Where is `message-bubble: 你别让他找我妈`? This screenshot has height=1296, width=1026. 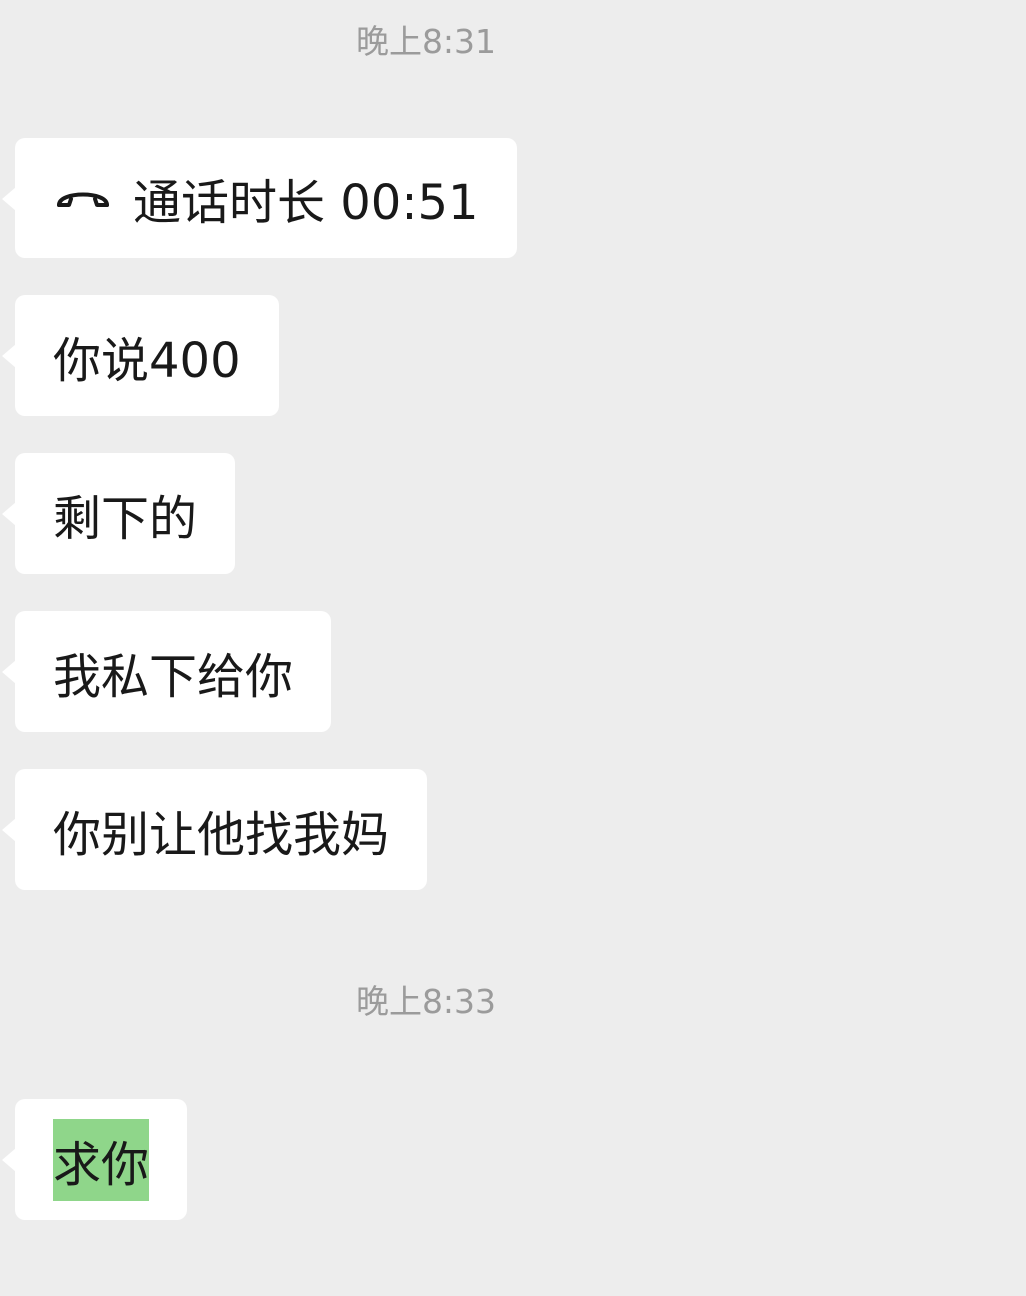 message-bubble: 你别让他找我妈 is located at coordinates (214, 829).